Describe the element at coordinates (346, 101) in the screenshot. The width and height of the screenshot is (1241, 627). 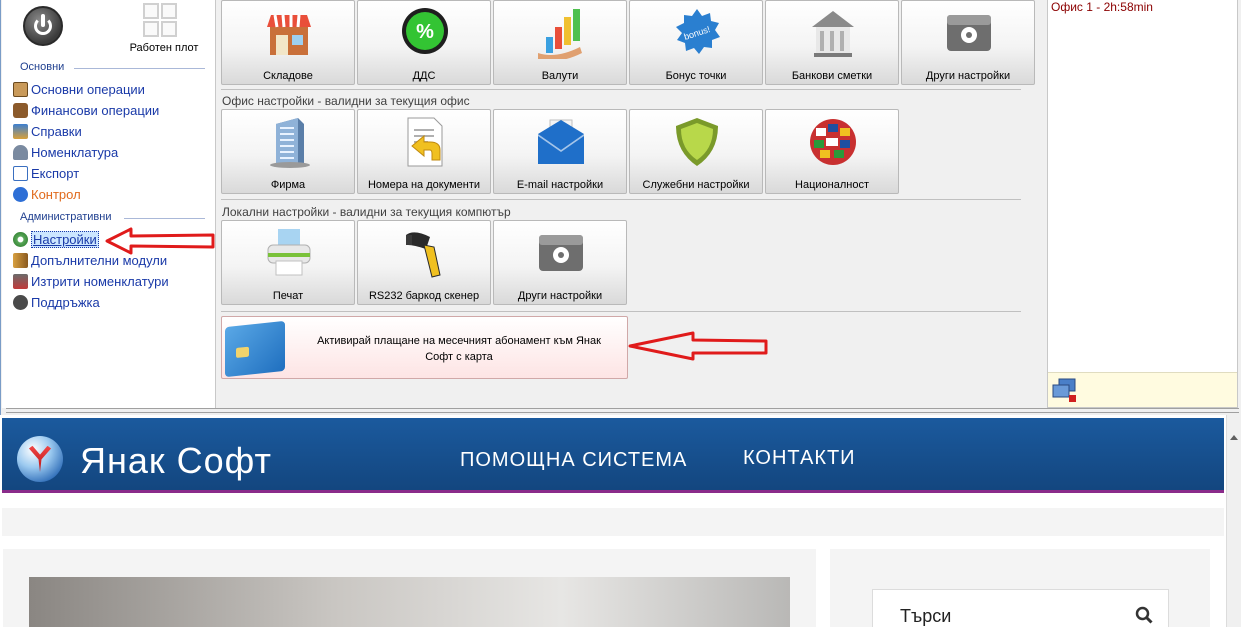
I see `office-settings-heading: Офис настройки - валидни за текущия офис` at that location.